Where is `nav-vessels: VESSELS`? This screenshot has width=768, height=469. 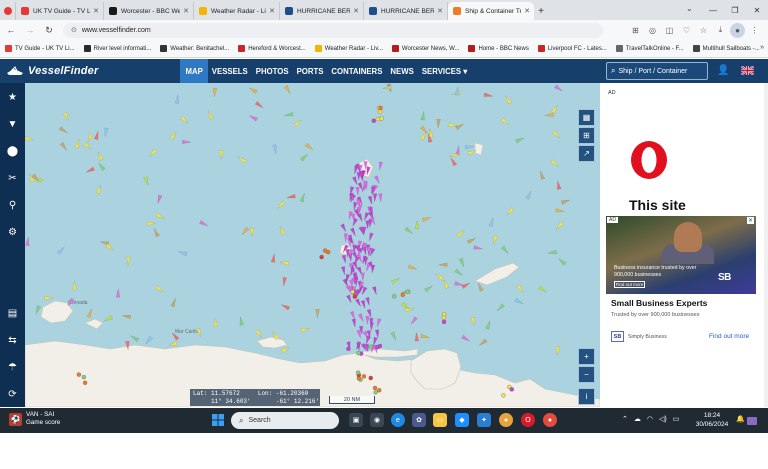
nav-vessels: VESSELS is located at coordinates (230, 71).